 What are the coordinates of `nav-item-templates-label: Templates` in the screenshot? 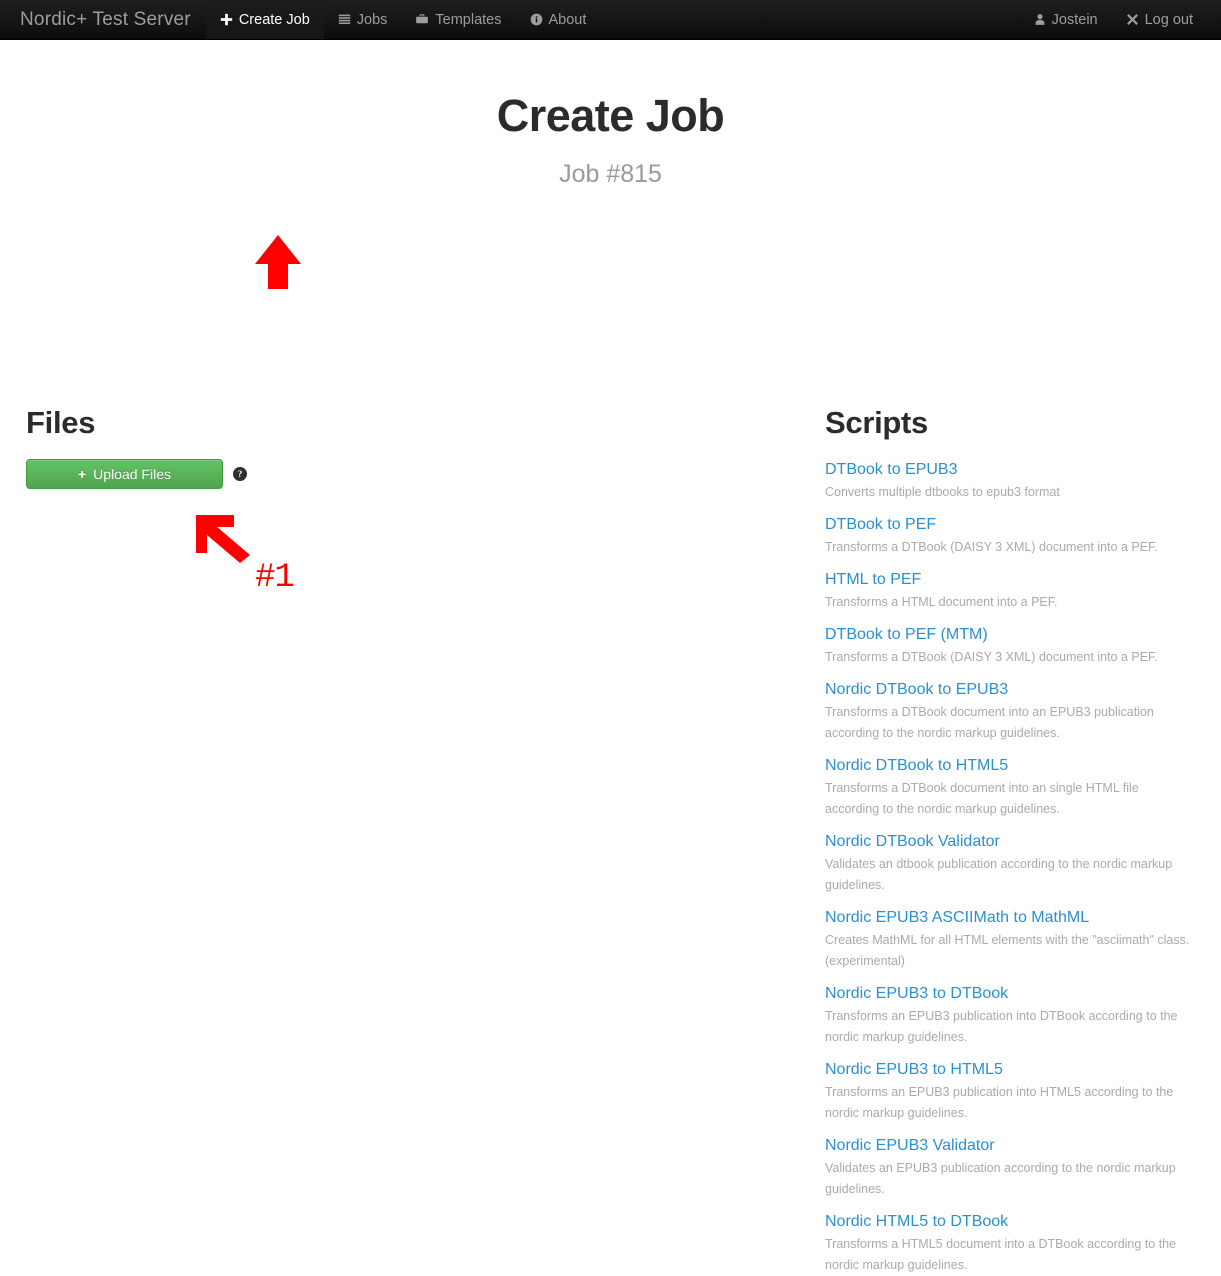 It's located at (468, 19).